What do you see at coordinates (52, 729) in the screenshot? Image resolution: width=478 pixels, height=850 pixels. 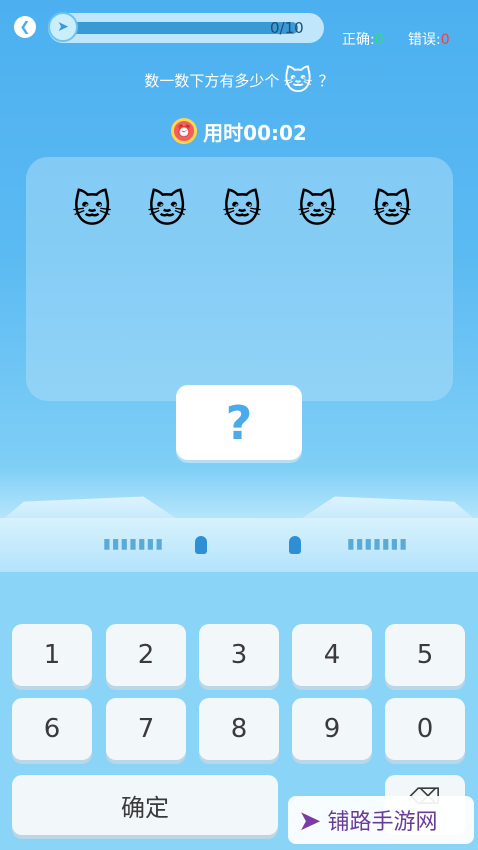 I see `key-6: 6` at bounding box center [52, 729].